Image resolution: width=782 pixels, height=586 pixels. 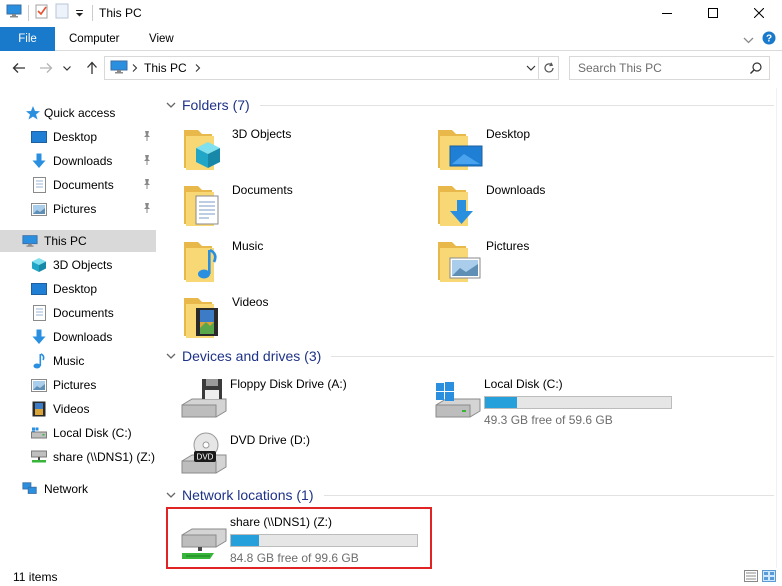 What do you see at coordinates (331, 68) in the screenshot?
I see `address-bar: This PC` at bounding box center [331, 68].